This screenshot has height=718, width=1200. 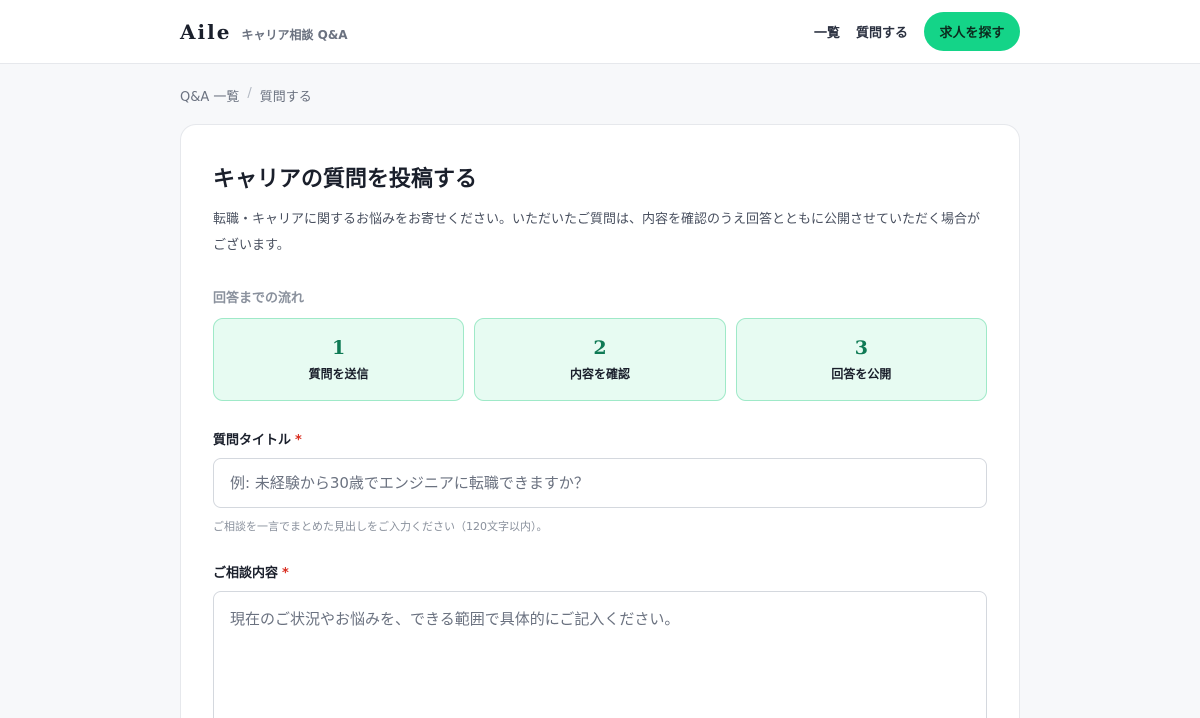 I want to click on question-title-label-text: 質問タイトル, so click(x=252, y=440).